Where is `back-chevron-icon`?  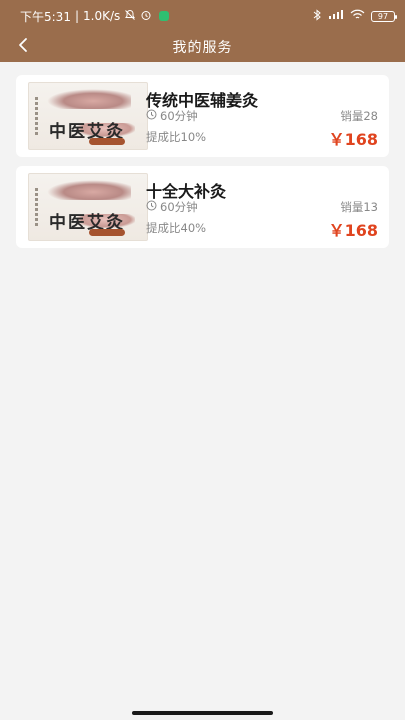 back-chevron-icon is located at coordinates (23, 47).